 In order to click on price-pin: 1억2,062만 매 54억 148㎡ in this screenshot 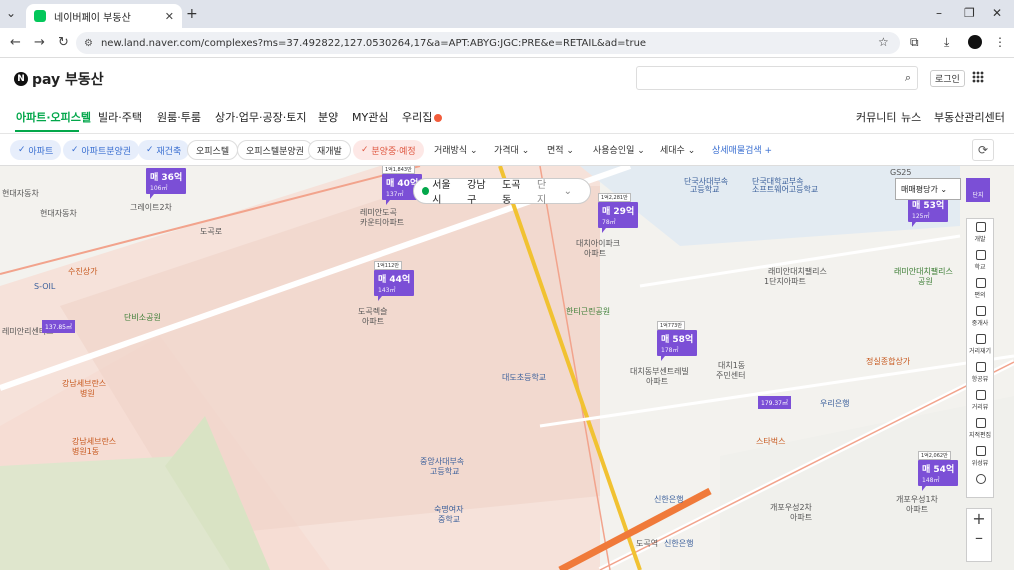, I will do `click(938, 471)`.